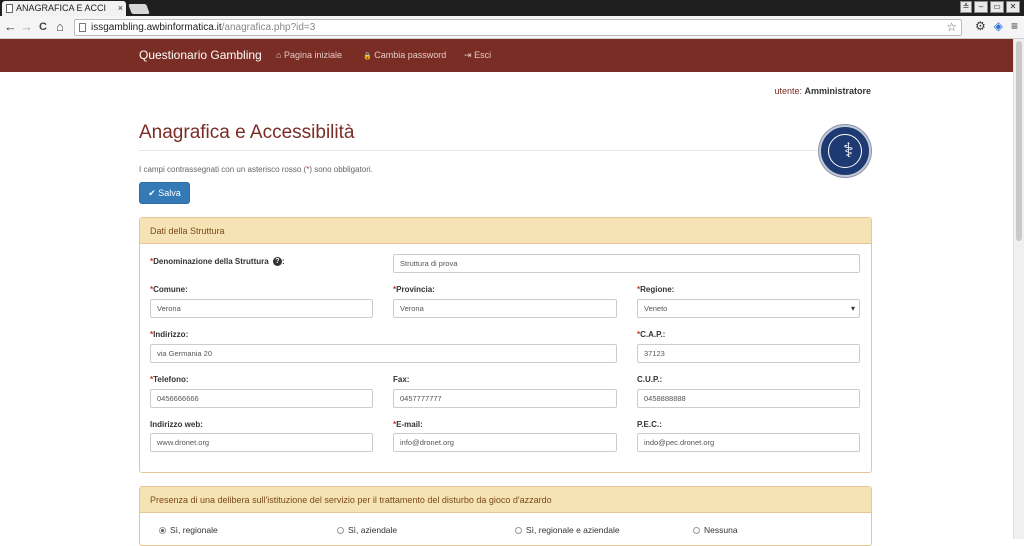 This screenshot has height=546, width=1024. What do you see at coordinates (997, 7) in the screenshot?
I see `maximize-button: ▭` at bounding box center [997, 7].